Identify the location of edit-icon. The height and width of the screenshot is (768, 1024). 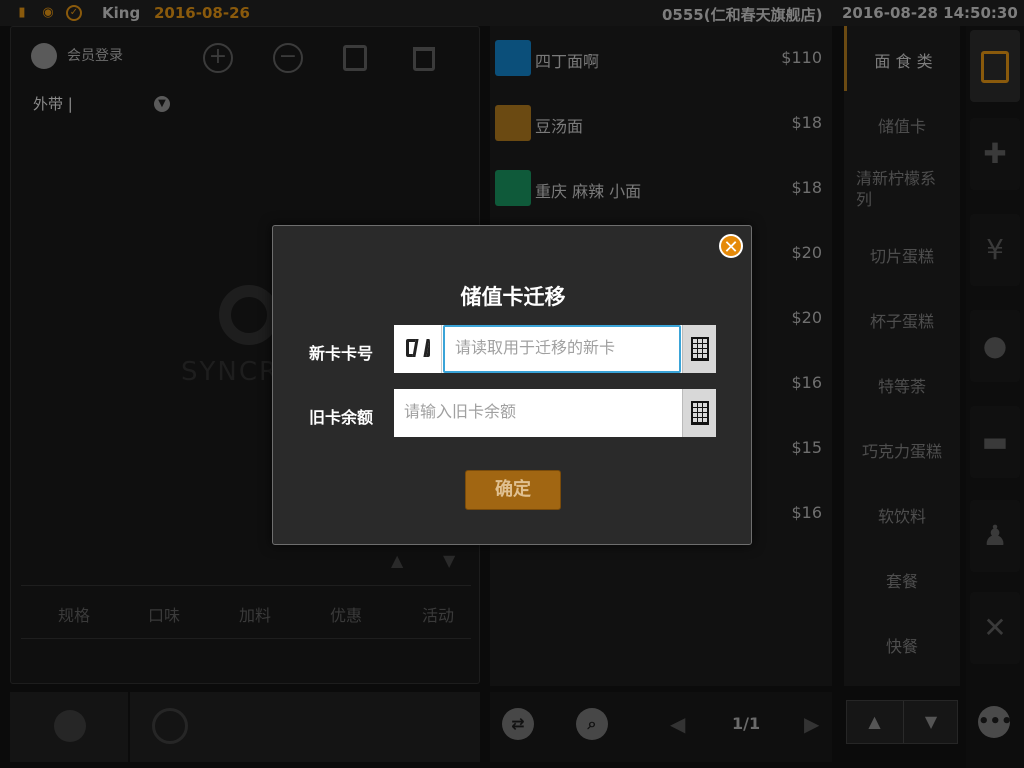
(355, 58).